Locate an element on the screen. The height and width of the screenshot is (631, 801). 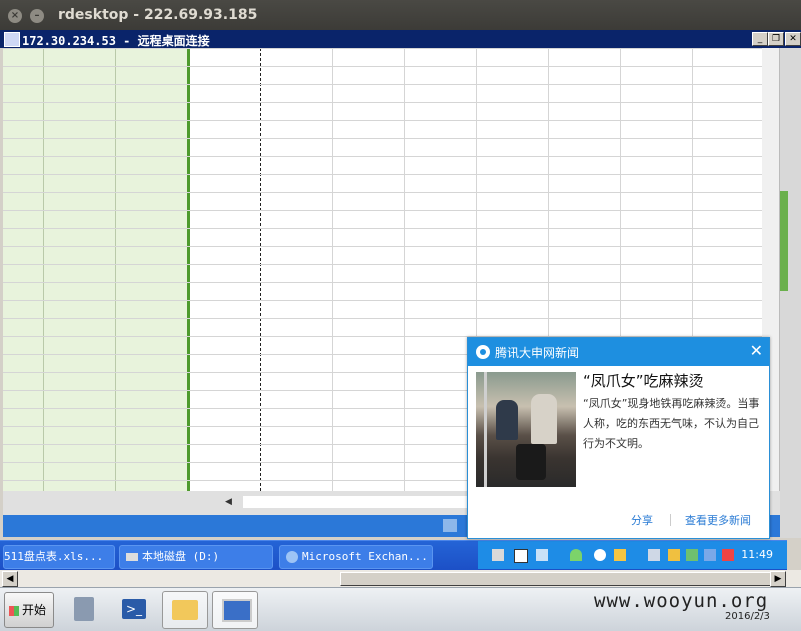
window-title: rdesktop - 222.69.93.185 is located at coordinates (158, 15).